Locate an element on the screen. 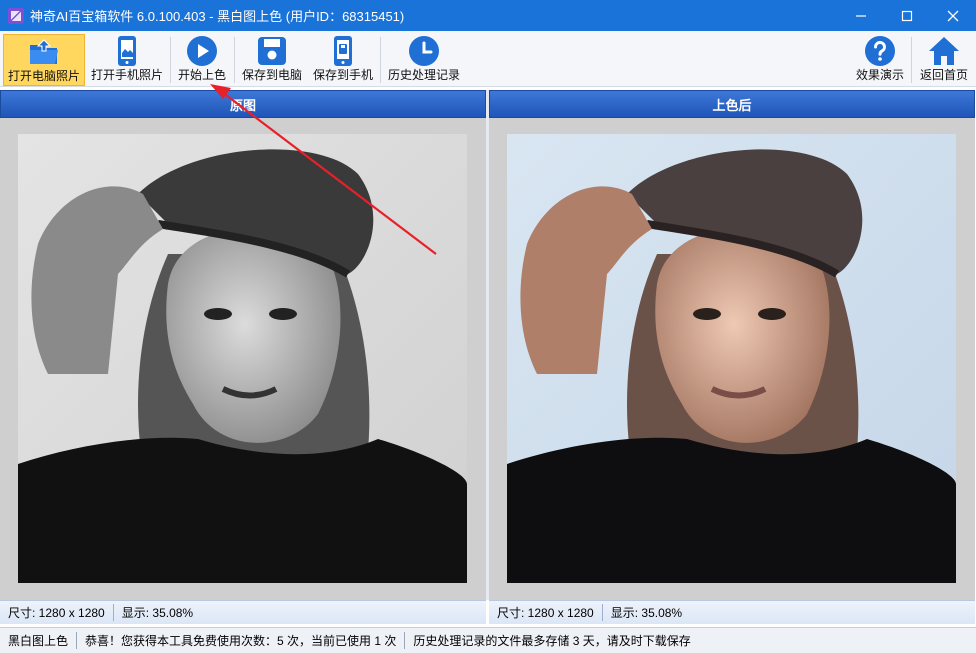 This screenshot has width=976, height=653. home-icon is located at coordinates (944, 51).